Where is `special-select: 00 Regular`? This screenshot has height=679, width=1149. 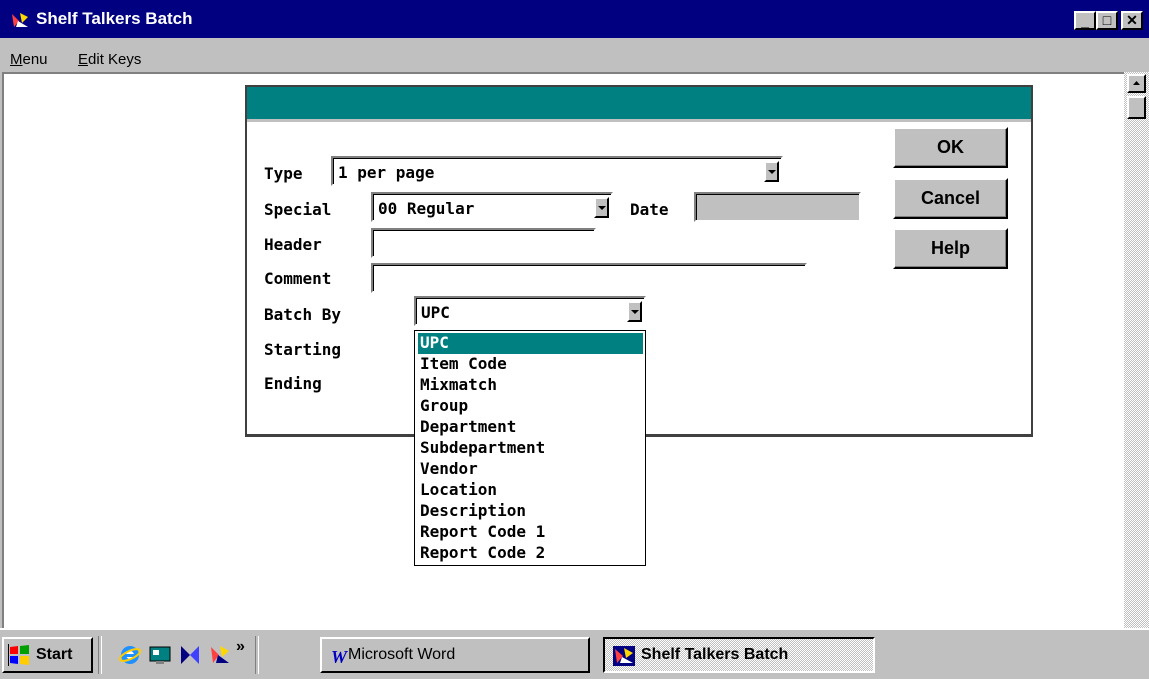 special-select: 00 Regular is located at coordinates (492, 207).